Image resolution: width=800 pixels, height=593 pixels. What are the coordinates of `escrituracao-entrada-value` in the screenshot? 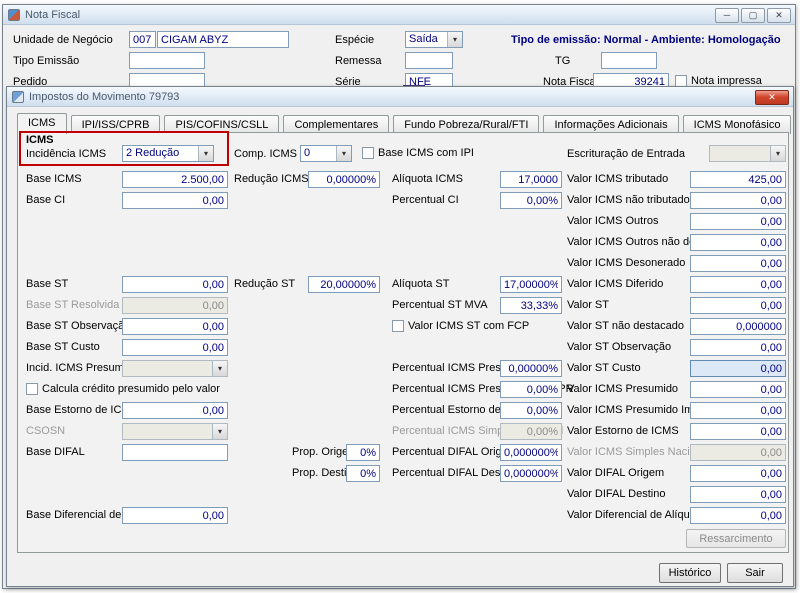 It's located at (740, 153).